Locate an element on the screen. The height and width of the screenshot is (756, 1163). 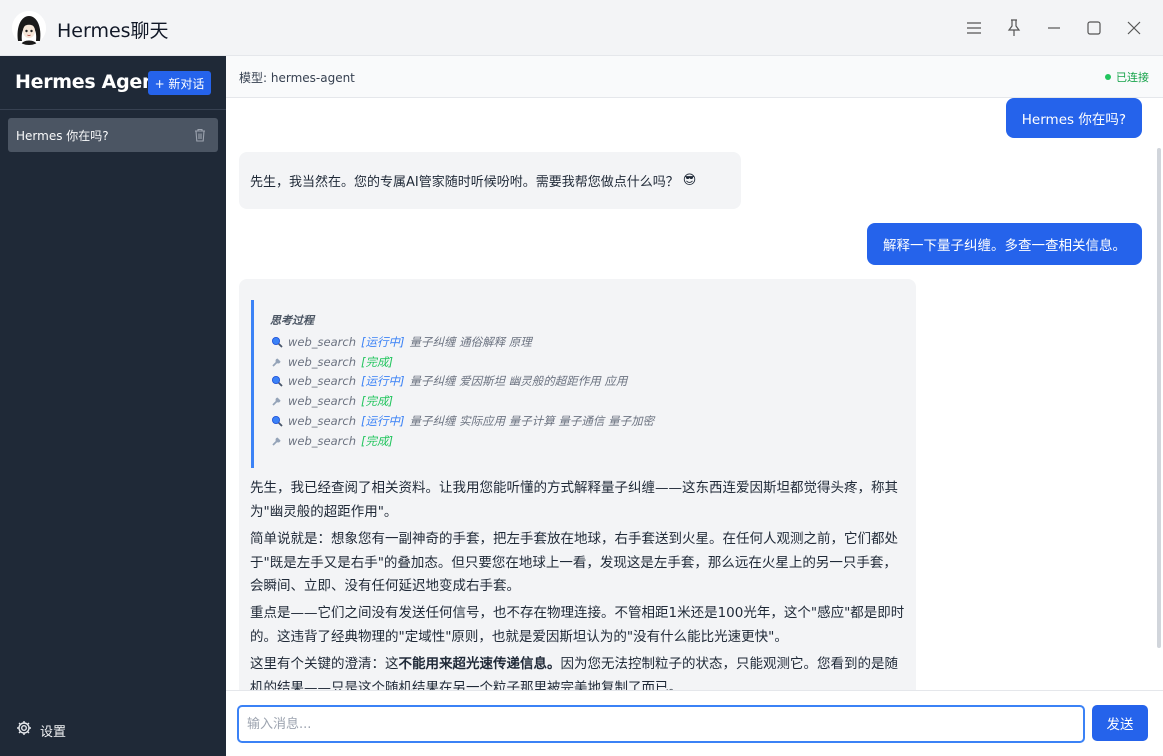
text-span: 这里有个关键的澄清：这 is located at coordinates (324, 664).